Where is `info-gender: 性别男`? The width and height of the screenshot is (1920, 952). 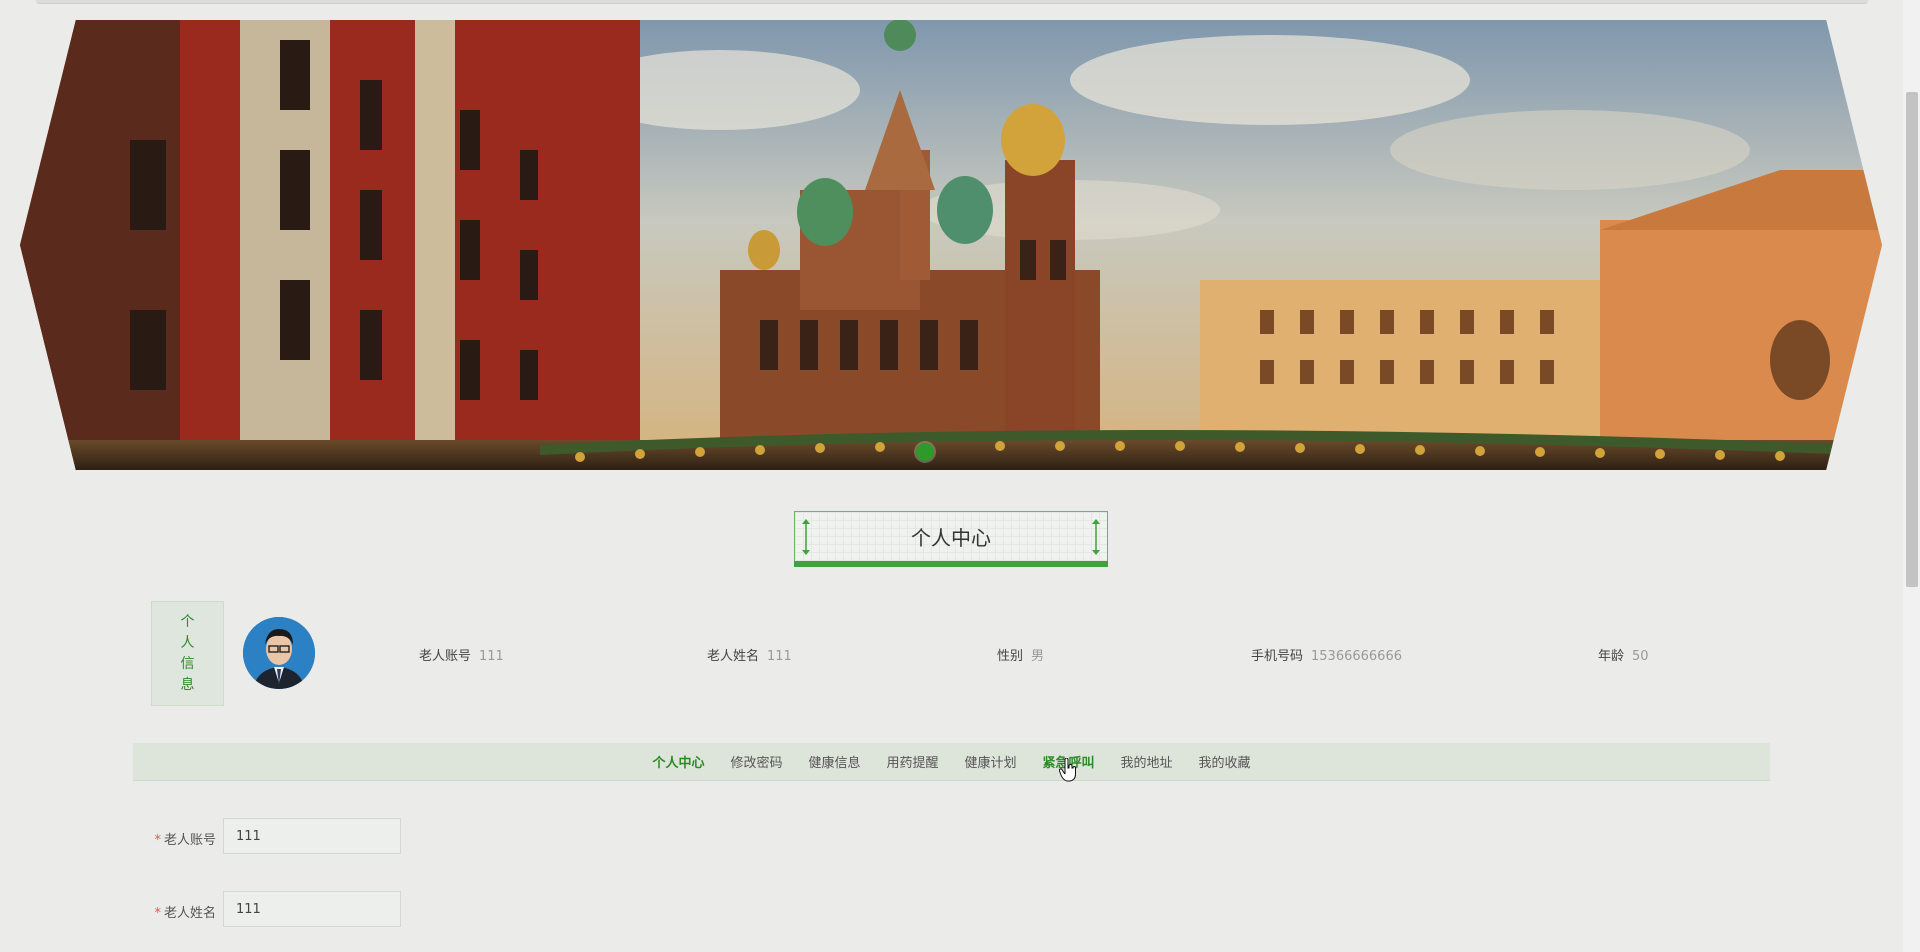
info-gender: 性别男 is located at coordinates (1020, 654).